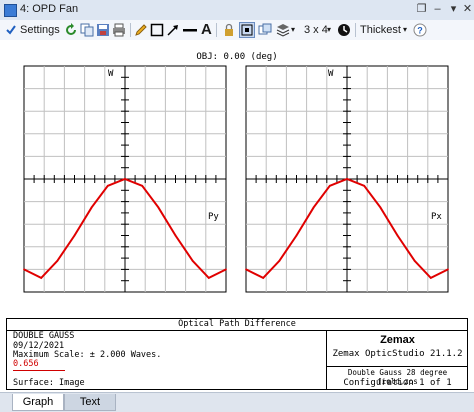 The width and height of the screenshot is (474, 412). Describe the element at coordinates (293, 30) in the screenshot. I see `layers-dropdown-icon: ▾` at that location.